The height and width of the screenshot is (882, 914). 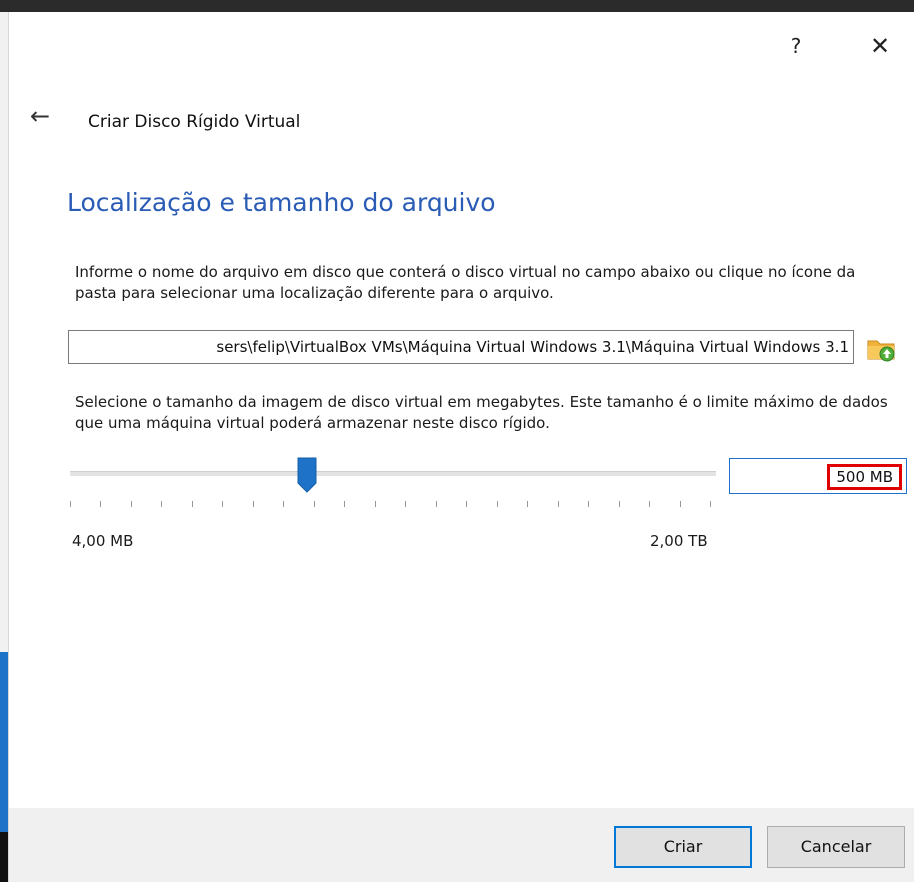 What do you see at coordinates (393, 473) in the screenshot?
I see `slider-track` at bounding box center [393, 473].